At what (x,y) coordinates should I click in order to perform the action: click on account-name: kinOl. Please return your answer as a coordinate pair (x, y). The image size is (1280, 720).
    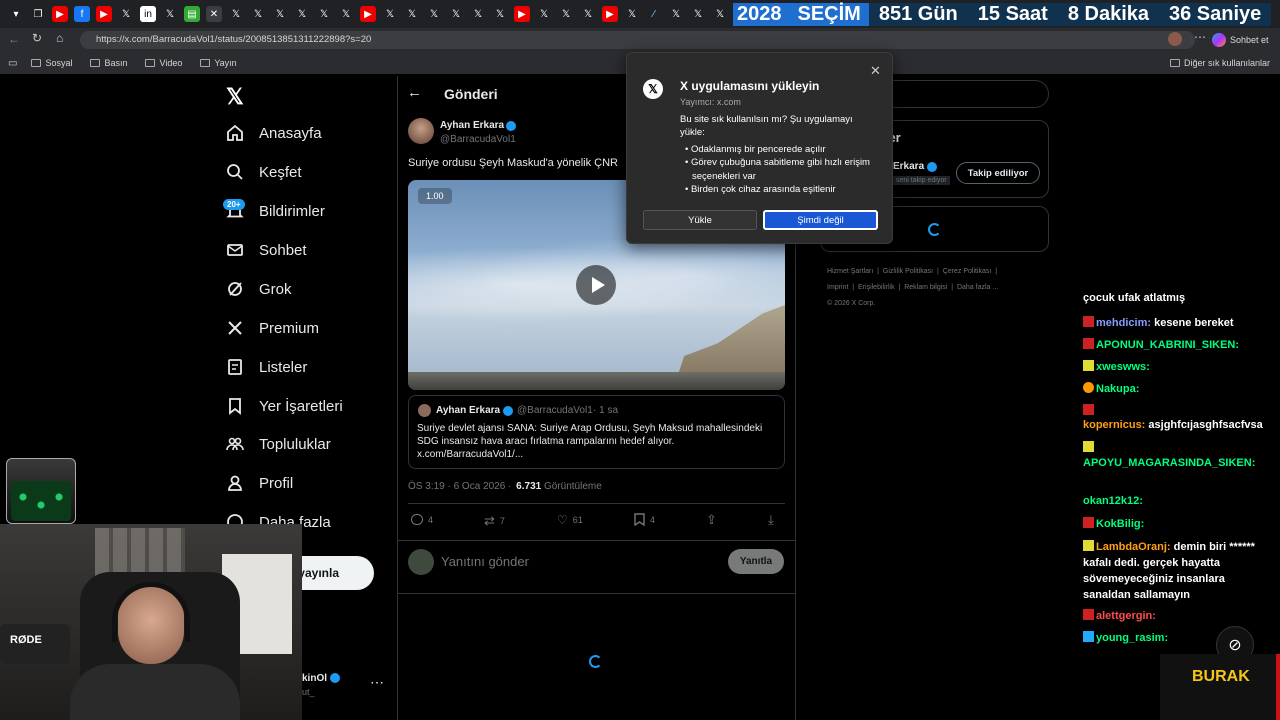
    Looking at the image, I should click on (315, 678).